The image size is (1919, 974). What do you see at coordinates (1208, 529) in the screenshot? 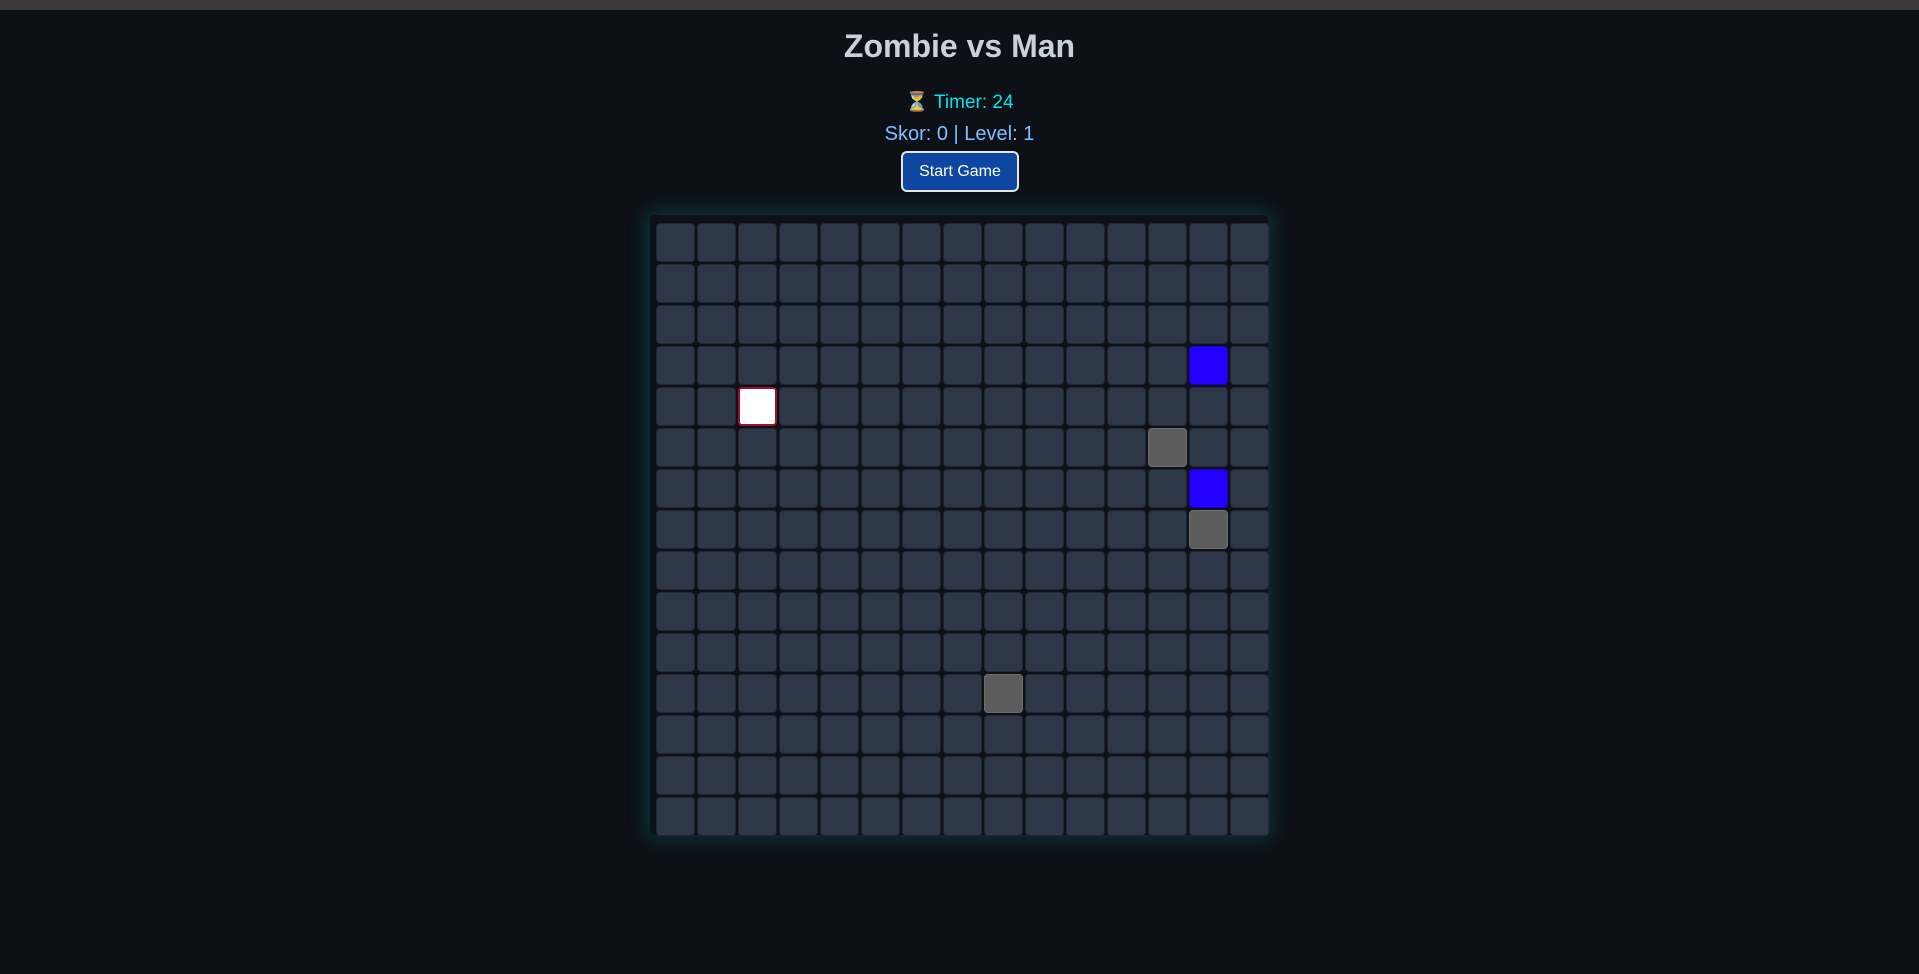
I see `obstacle-cell` at bounding box center [1208, 529].